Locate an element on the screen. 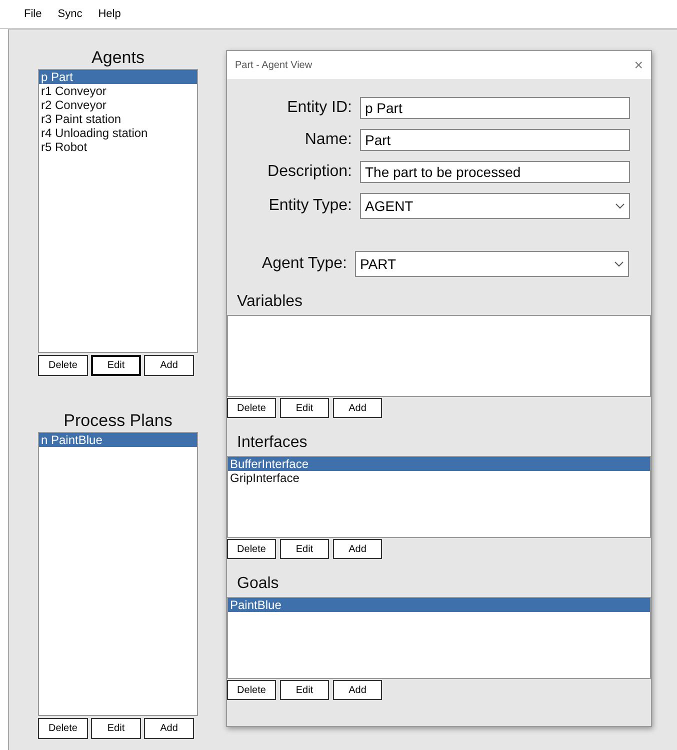 This screenshot has height=750, width=677. input-field: Part is located at coordinates (495, 140).